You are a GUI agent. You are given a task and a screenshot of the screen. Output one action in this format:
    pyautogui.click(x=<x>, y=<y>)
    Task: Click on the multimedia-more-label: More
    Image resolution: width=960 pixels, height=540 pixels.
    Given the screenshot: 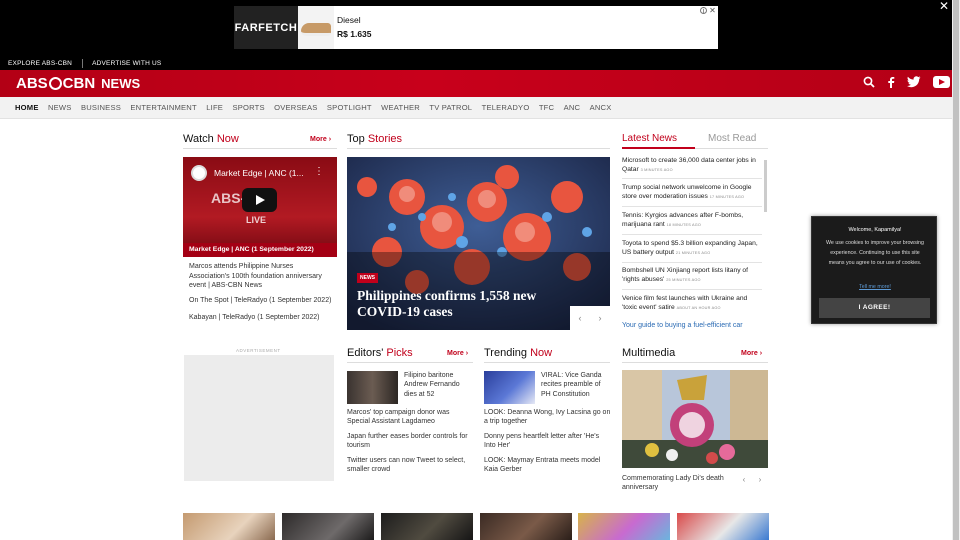 What is the action you would take?
    pyautogui.click(x=749, y=353)
    